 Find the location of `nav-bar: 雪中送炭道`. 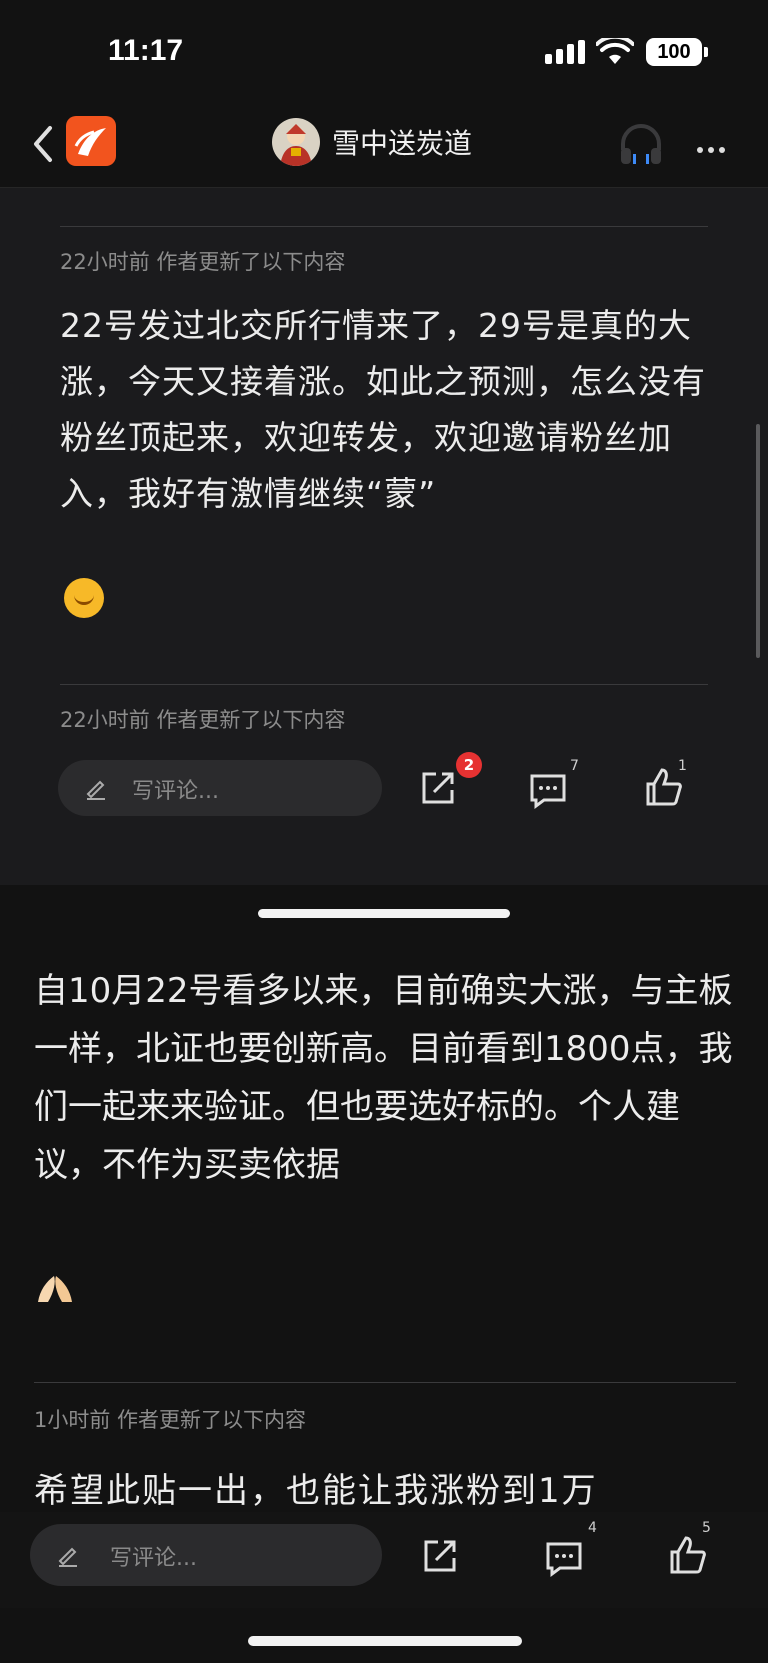

nav-bar: 雪中送炭道 is located at coordinates (384, 144).